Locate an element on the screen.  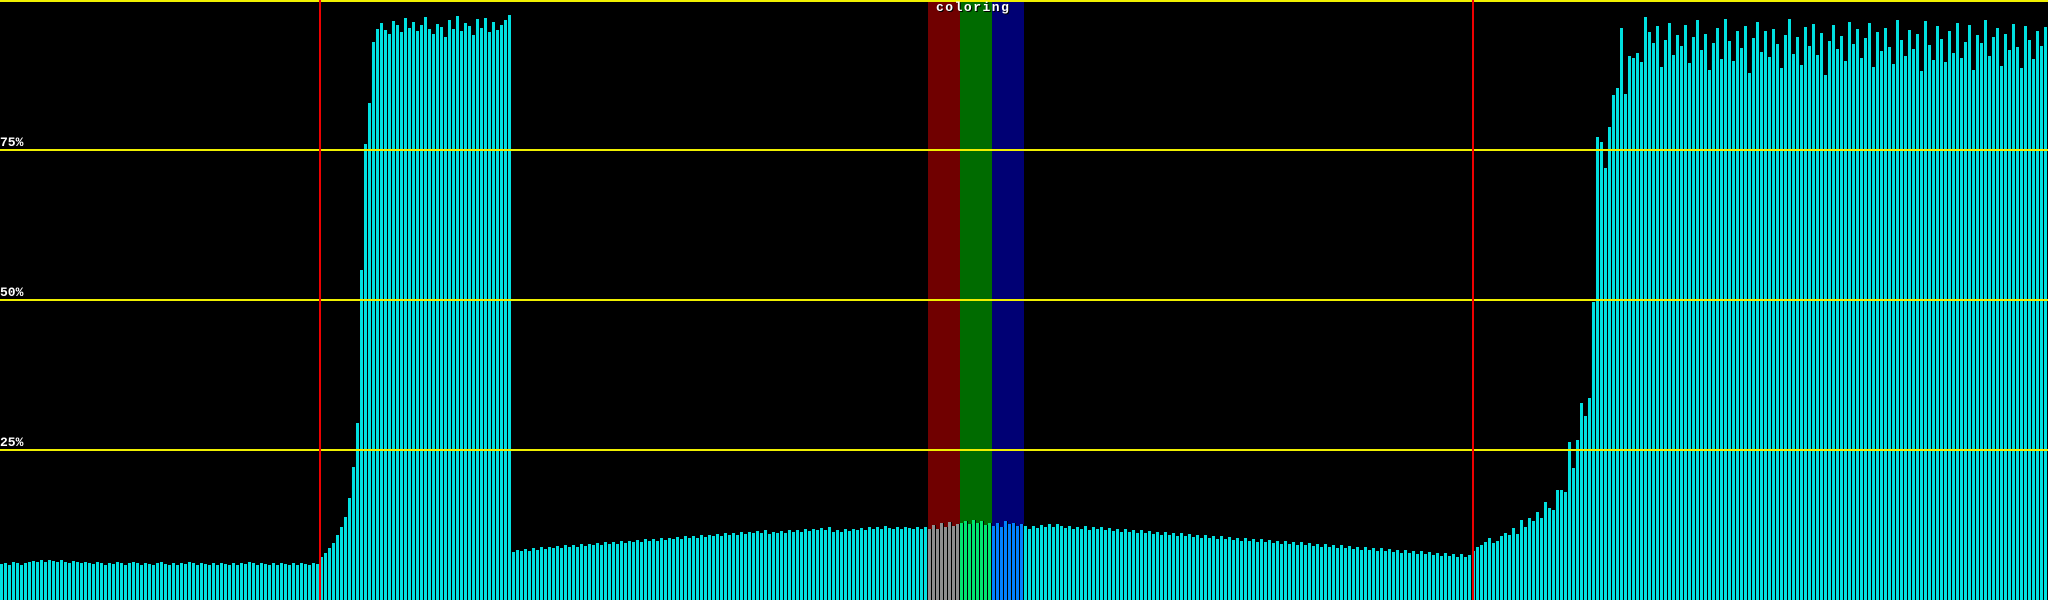
y-axis-label-75: 75% is located at coordinates (12, 142).